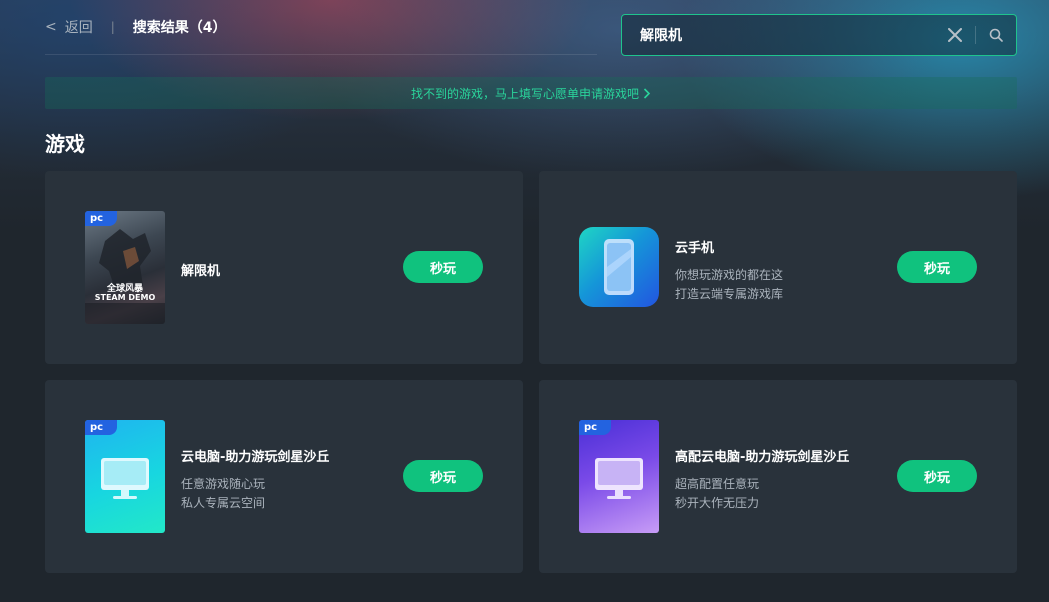 Image resolution: width=1049 pixels, height=602 pixels. I want to click on game-card-cloud-pc: pc 云电脑-助力游玩剑星沙丘 任意游戏随心玩 私人专属云空间 秒玩, so click(284, 476).